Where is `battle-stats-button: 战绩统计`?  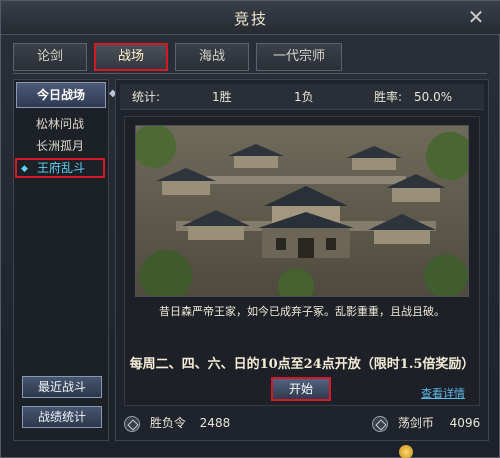
battle-stats-button: 战绩统计 is located at coordinates (62, 417).